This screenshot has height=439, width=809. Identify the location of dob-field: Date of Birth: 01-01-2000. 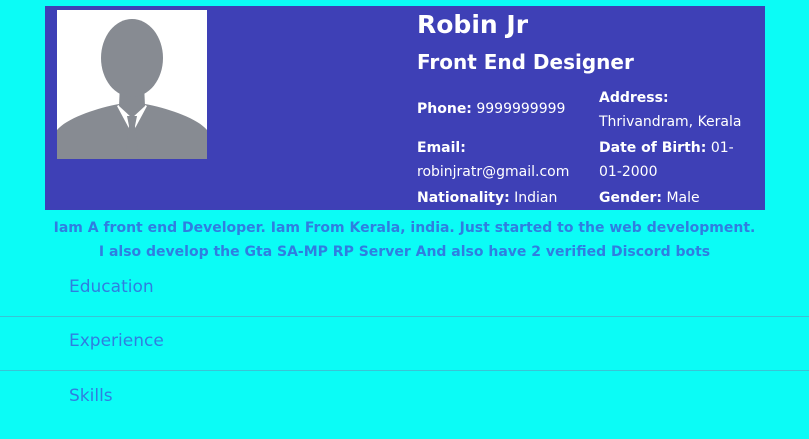
(674, 160).